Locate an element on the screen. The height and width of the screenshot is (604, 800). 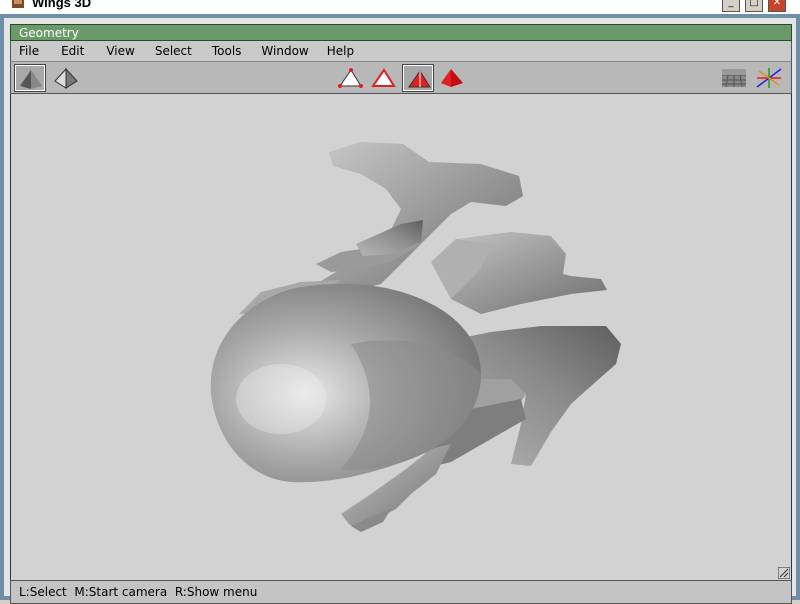
vertex-select-icon is located at coordinates (350, 78).